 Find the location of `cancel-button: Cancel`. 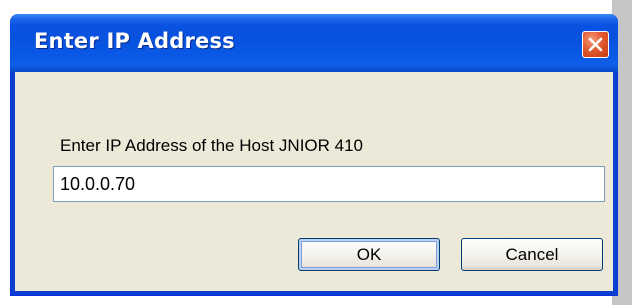

cancel-button: Cancel is located at coordinates (532, 254).